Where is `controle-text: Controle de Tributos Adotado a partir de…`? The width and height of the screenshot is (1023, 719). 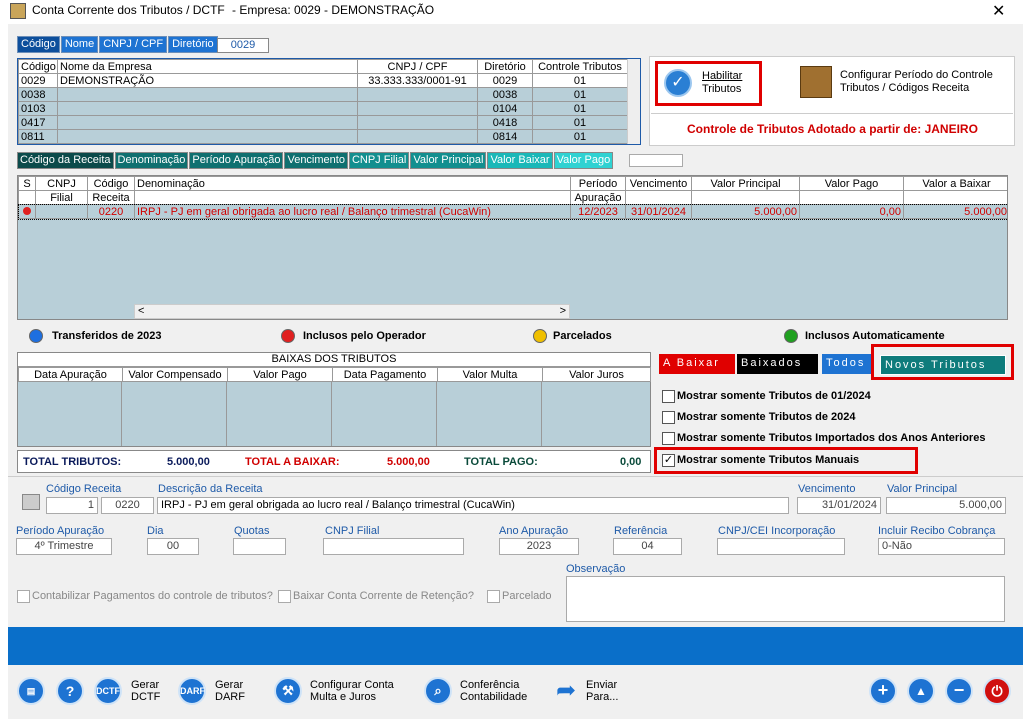
controle-text: Controle de Tributos Adotado a partir de… is located at coordinates (832, 129).